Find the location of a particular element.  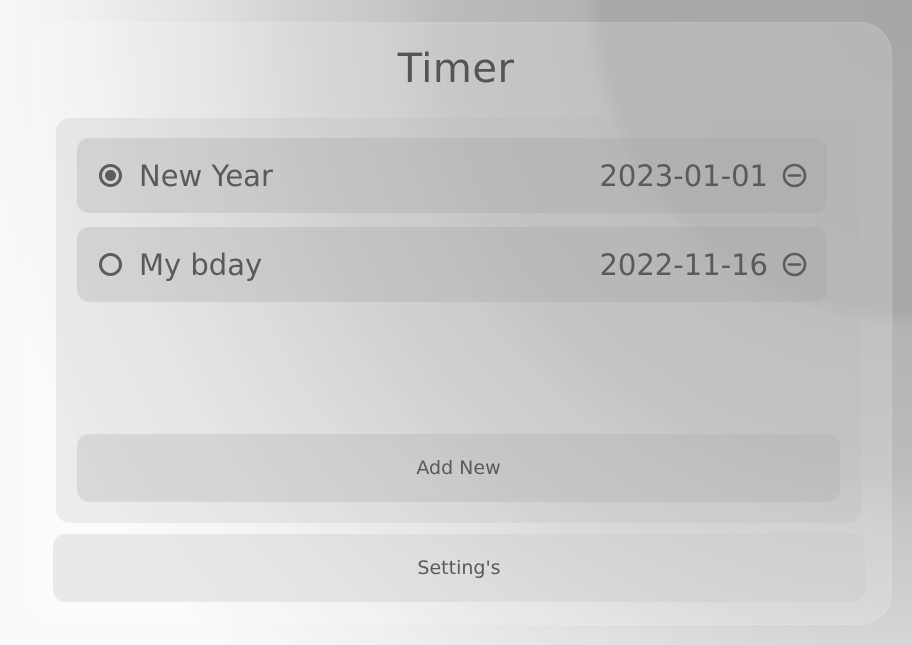

timer-item: My bday 2022-11-16 is located at coordinates (452, 264).